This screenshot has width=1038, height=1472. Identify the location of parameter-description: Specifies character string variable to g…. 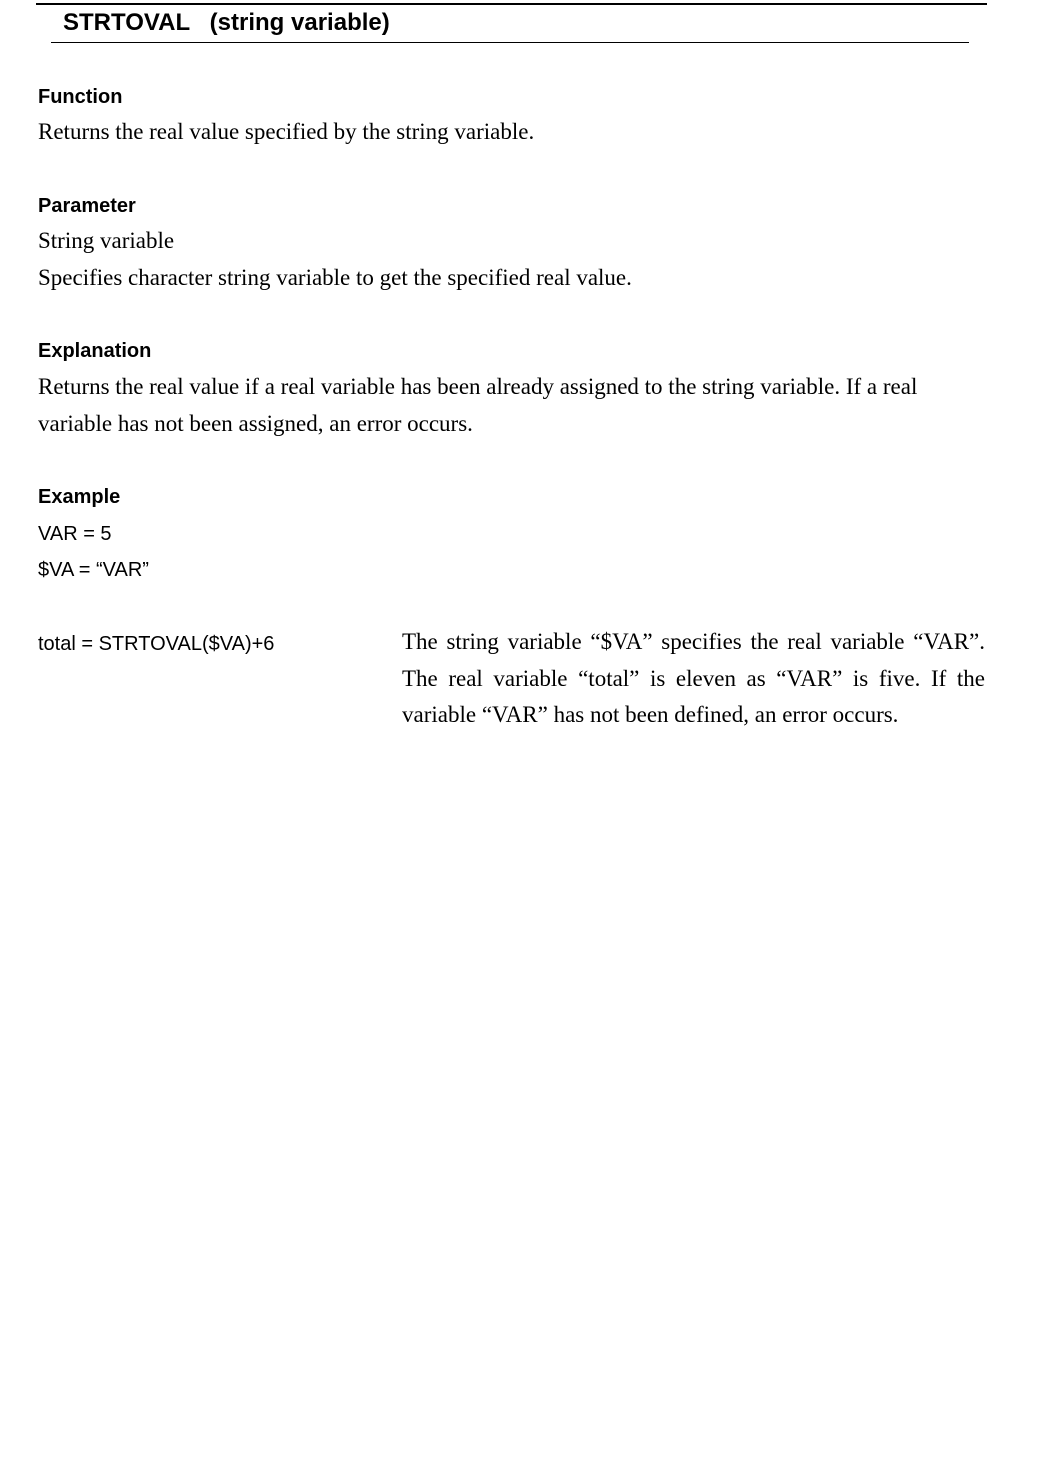
(335, 277).